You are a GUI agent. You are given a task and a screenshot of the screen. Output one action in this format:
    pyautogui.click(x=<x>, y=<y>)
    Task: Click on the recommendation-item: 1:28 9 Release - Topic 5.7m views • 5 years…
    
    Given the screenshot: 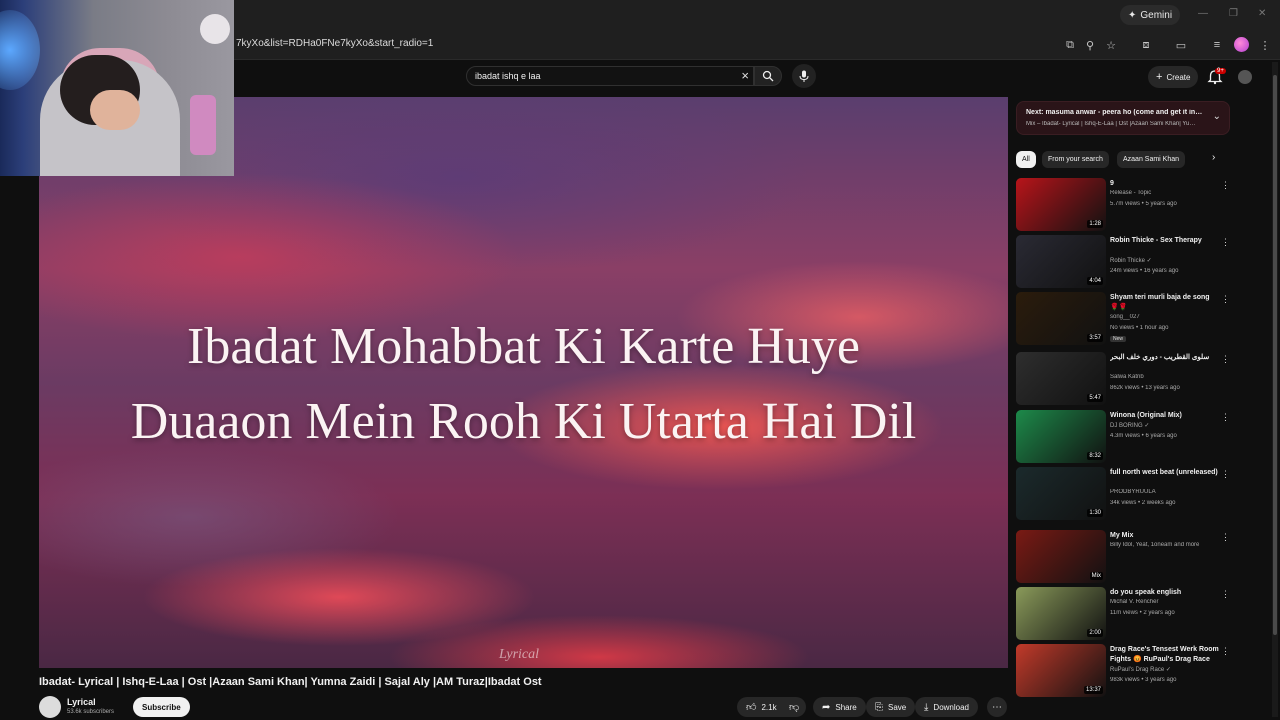 What is the action you would take?
    pyautogui.click(x=1123, y=206)
    